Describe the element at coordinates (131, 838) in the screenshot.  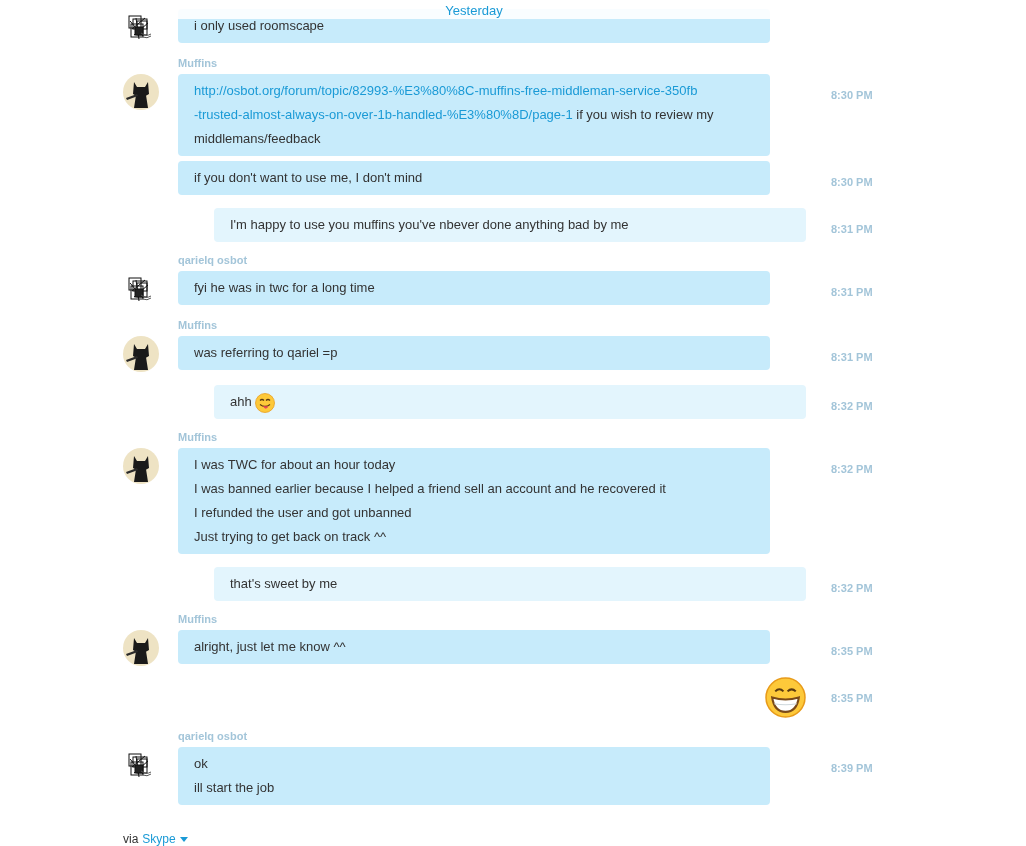
I see `footer-text: via` at that location.